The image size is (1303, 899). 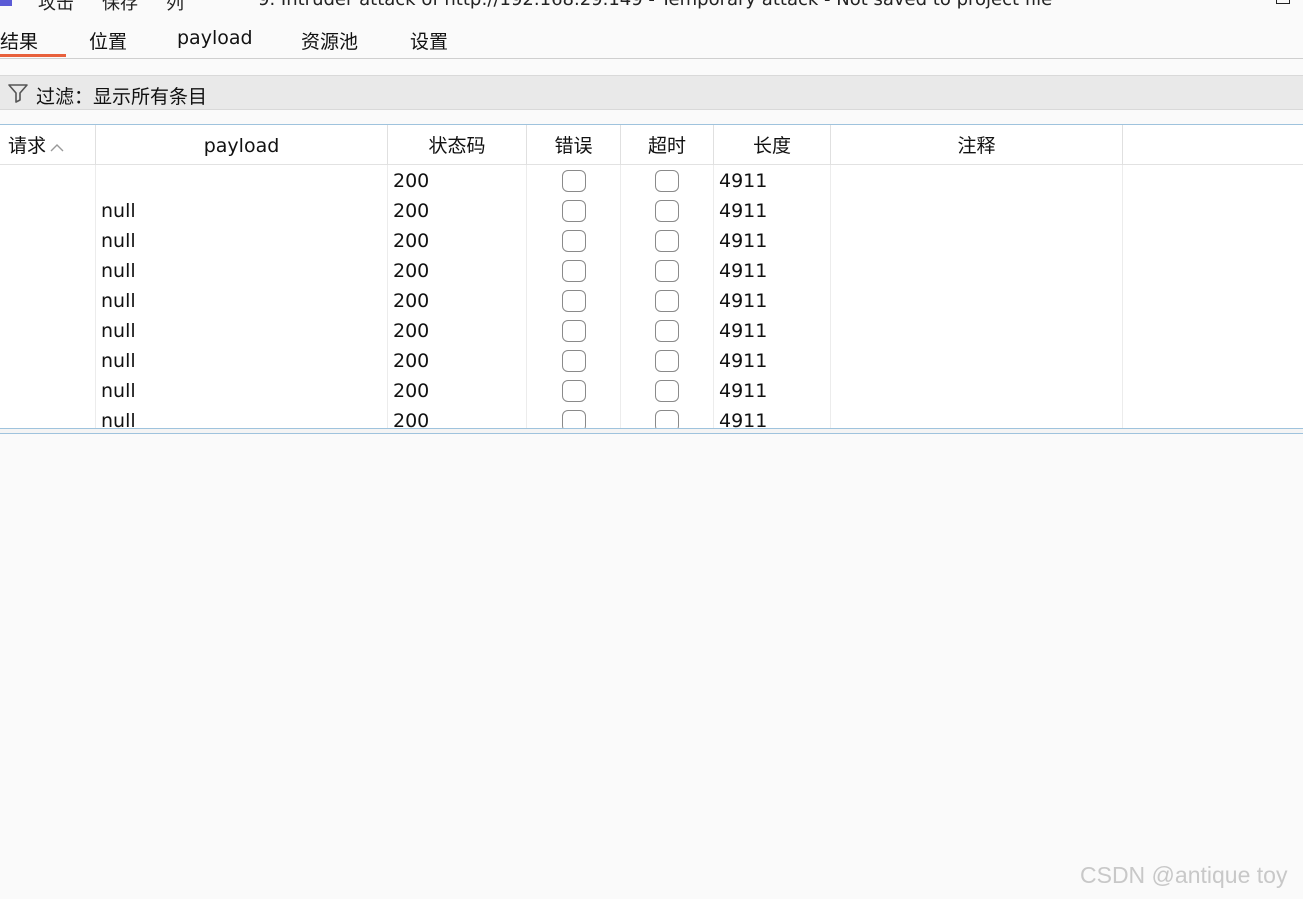 What do you see at coordinates (33, 55) in the screenshot?
I see `active-tab-indicator` at bounding box center [33, 55].